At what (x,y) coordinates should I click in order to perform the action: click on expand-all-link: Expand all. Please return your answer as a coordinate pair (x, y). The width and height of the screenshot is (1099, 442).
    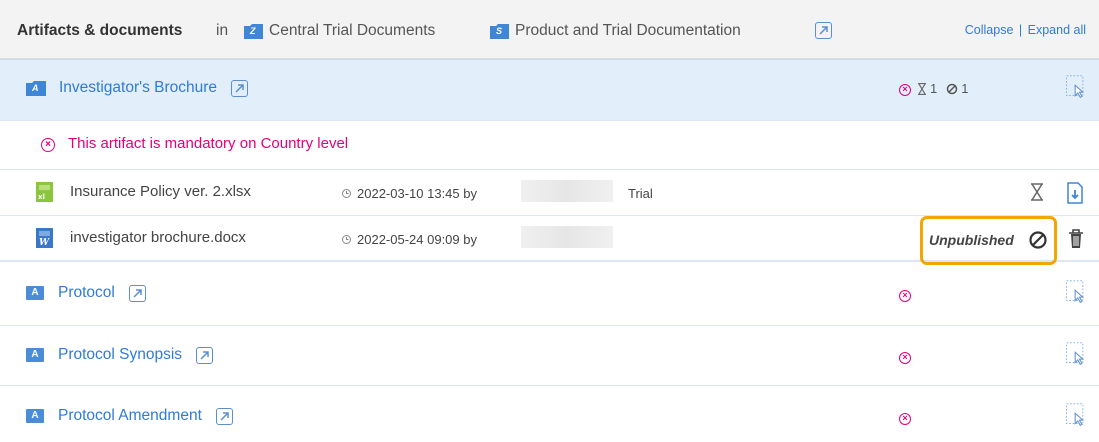
    Looking at the image, I should click on (1057, 30).